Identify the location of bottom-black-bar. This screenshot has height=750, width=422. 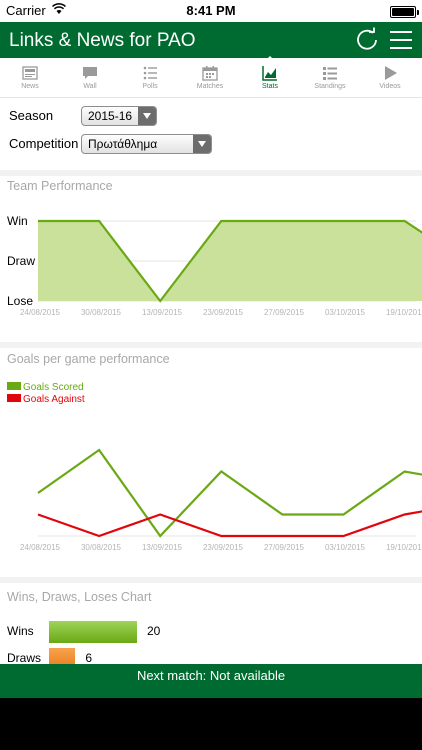
(211, 724).